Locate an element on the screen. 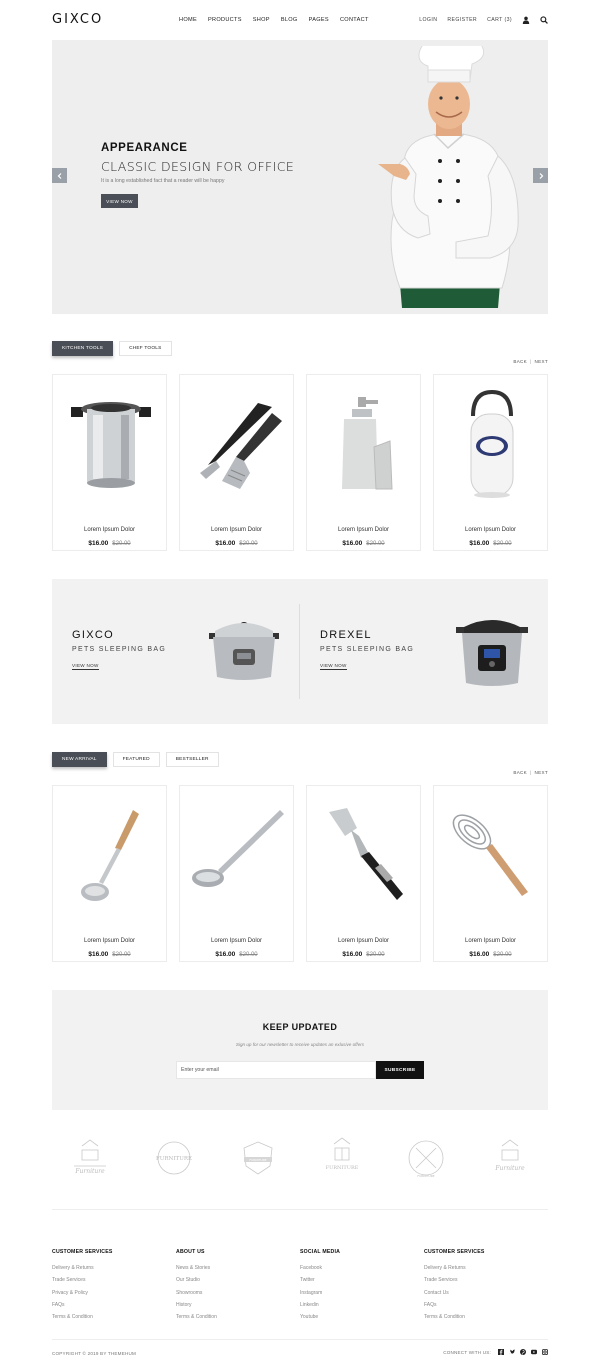 This screenshot has height=1370, width=600. newsletter-title: KEEP UPDATED is located at coordinates (300, 1027).